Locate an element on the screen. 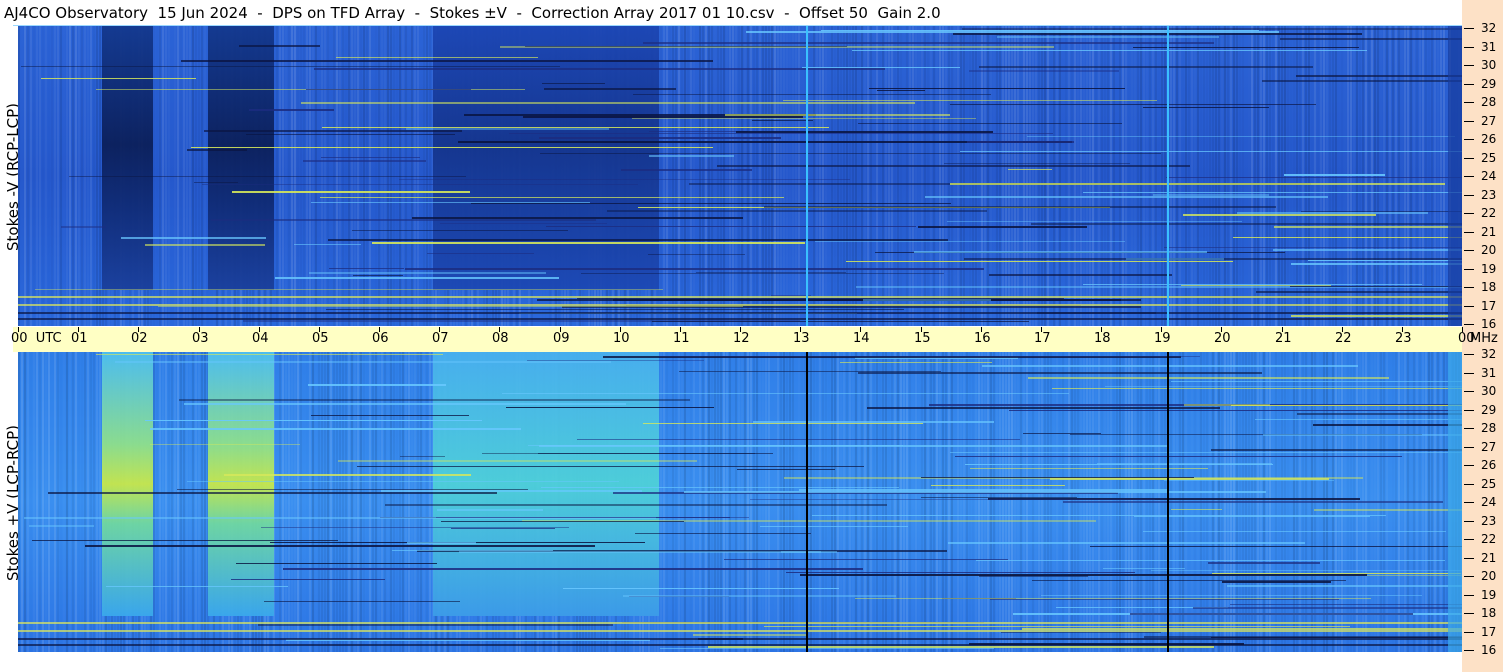 Image resolution: width=1503 pixels, height=672 pixels. frequency-label: 17 is located at coordinates (1489, 306).